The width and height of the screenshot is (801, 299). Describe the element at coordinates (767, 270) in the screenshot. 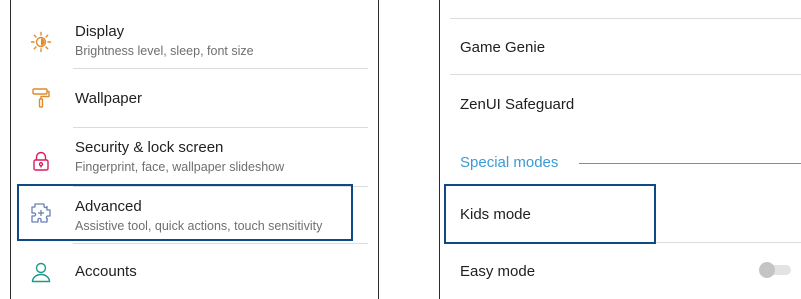

I see `toggle-thumb` at that location.